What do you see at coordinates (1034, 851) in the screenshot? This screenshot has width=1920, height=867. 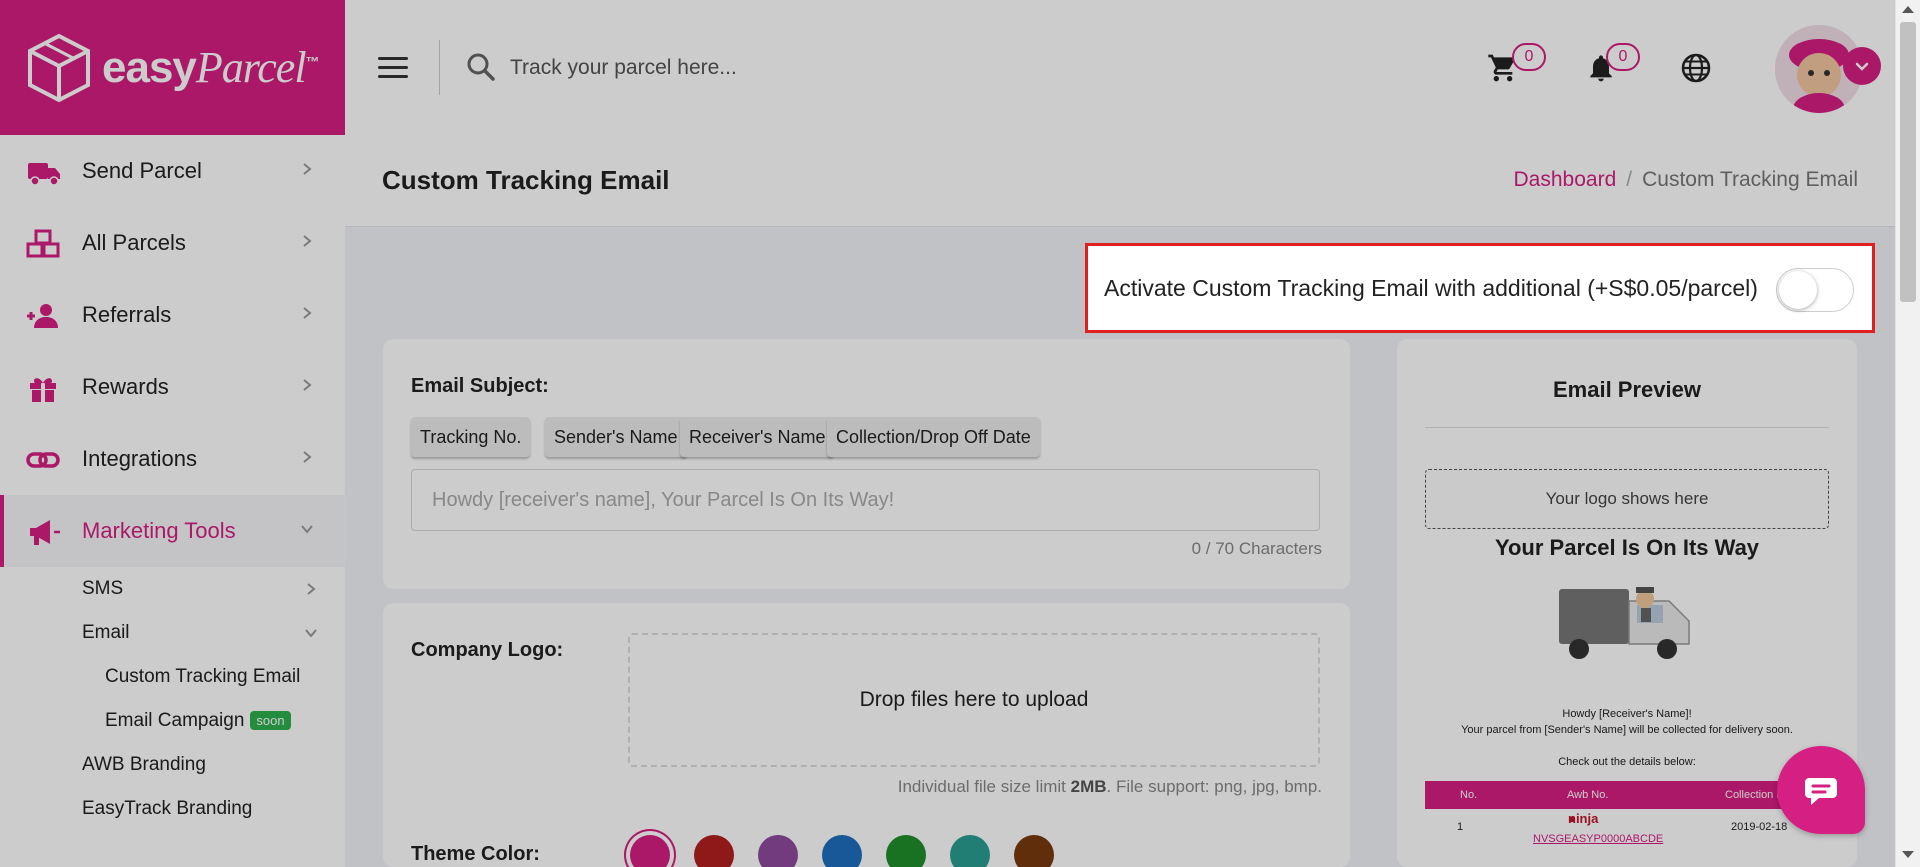 I see `theme-color-swatch-brown` at bounding box center [1034, 851].